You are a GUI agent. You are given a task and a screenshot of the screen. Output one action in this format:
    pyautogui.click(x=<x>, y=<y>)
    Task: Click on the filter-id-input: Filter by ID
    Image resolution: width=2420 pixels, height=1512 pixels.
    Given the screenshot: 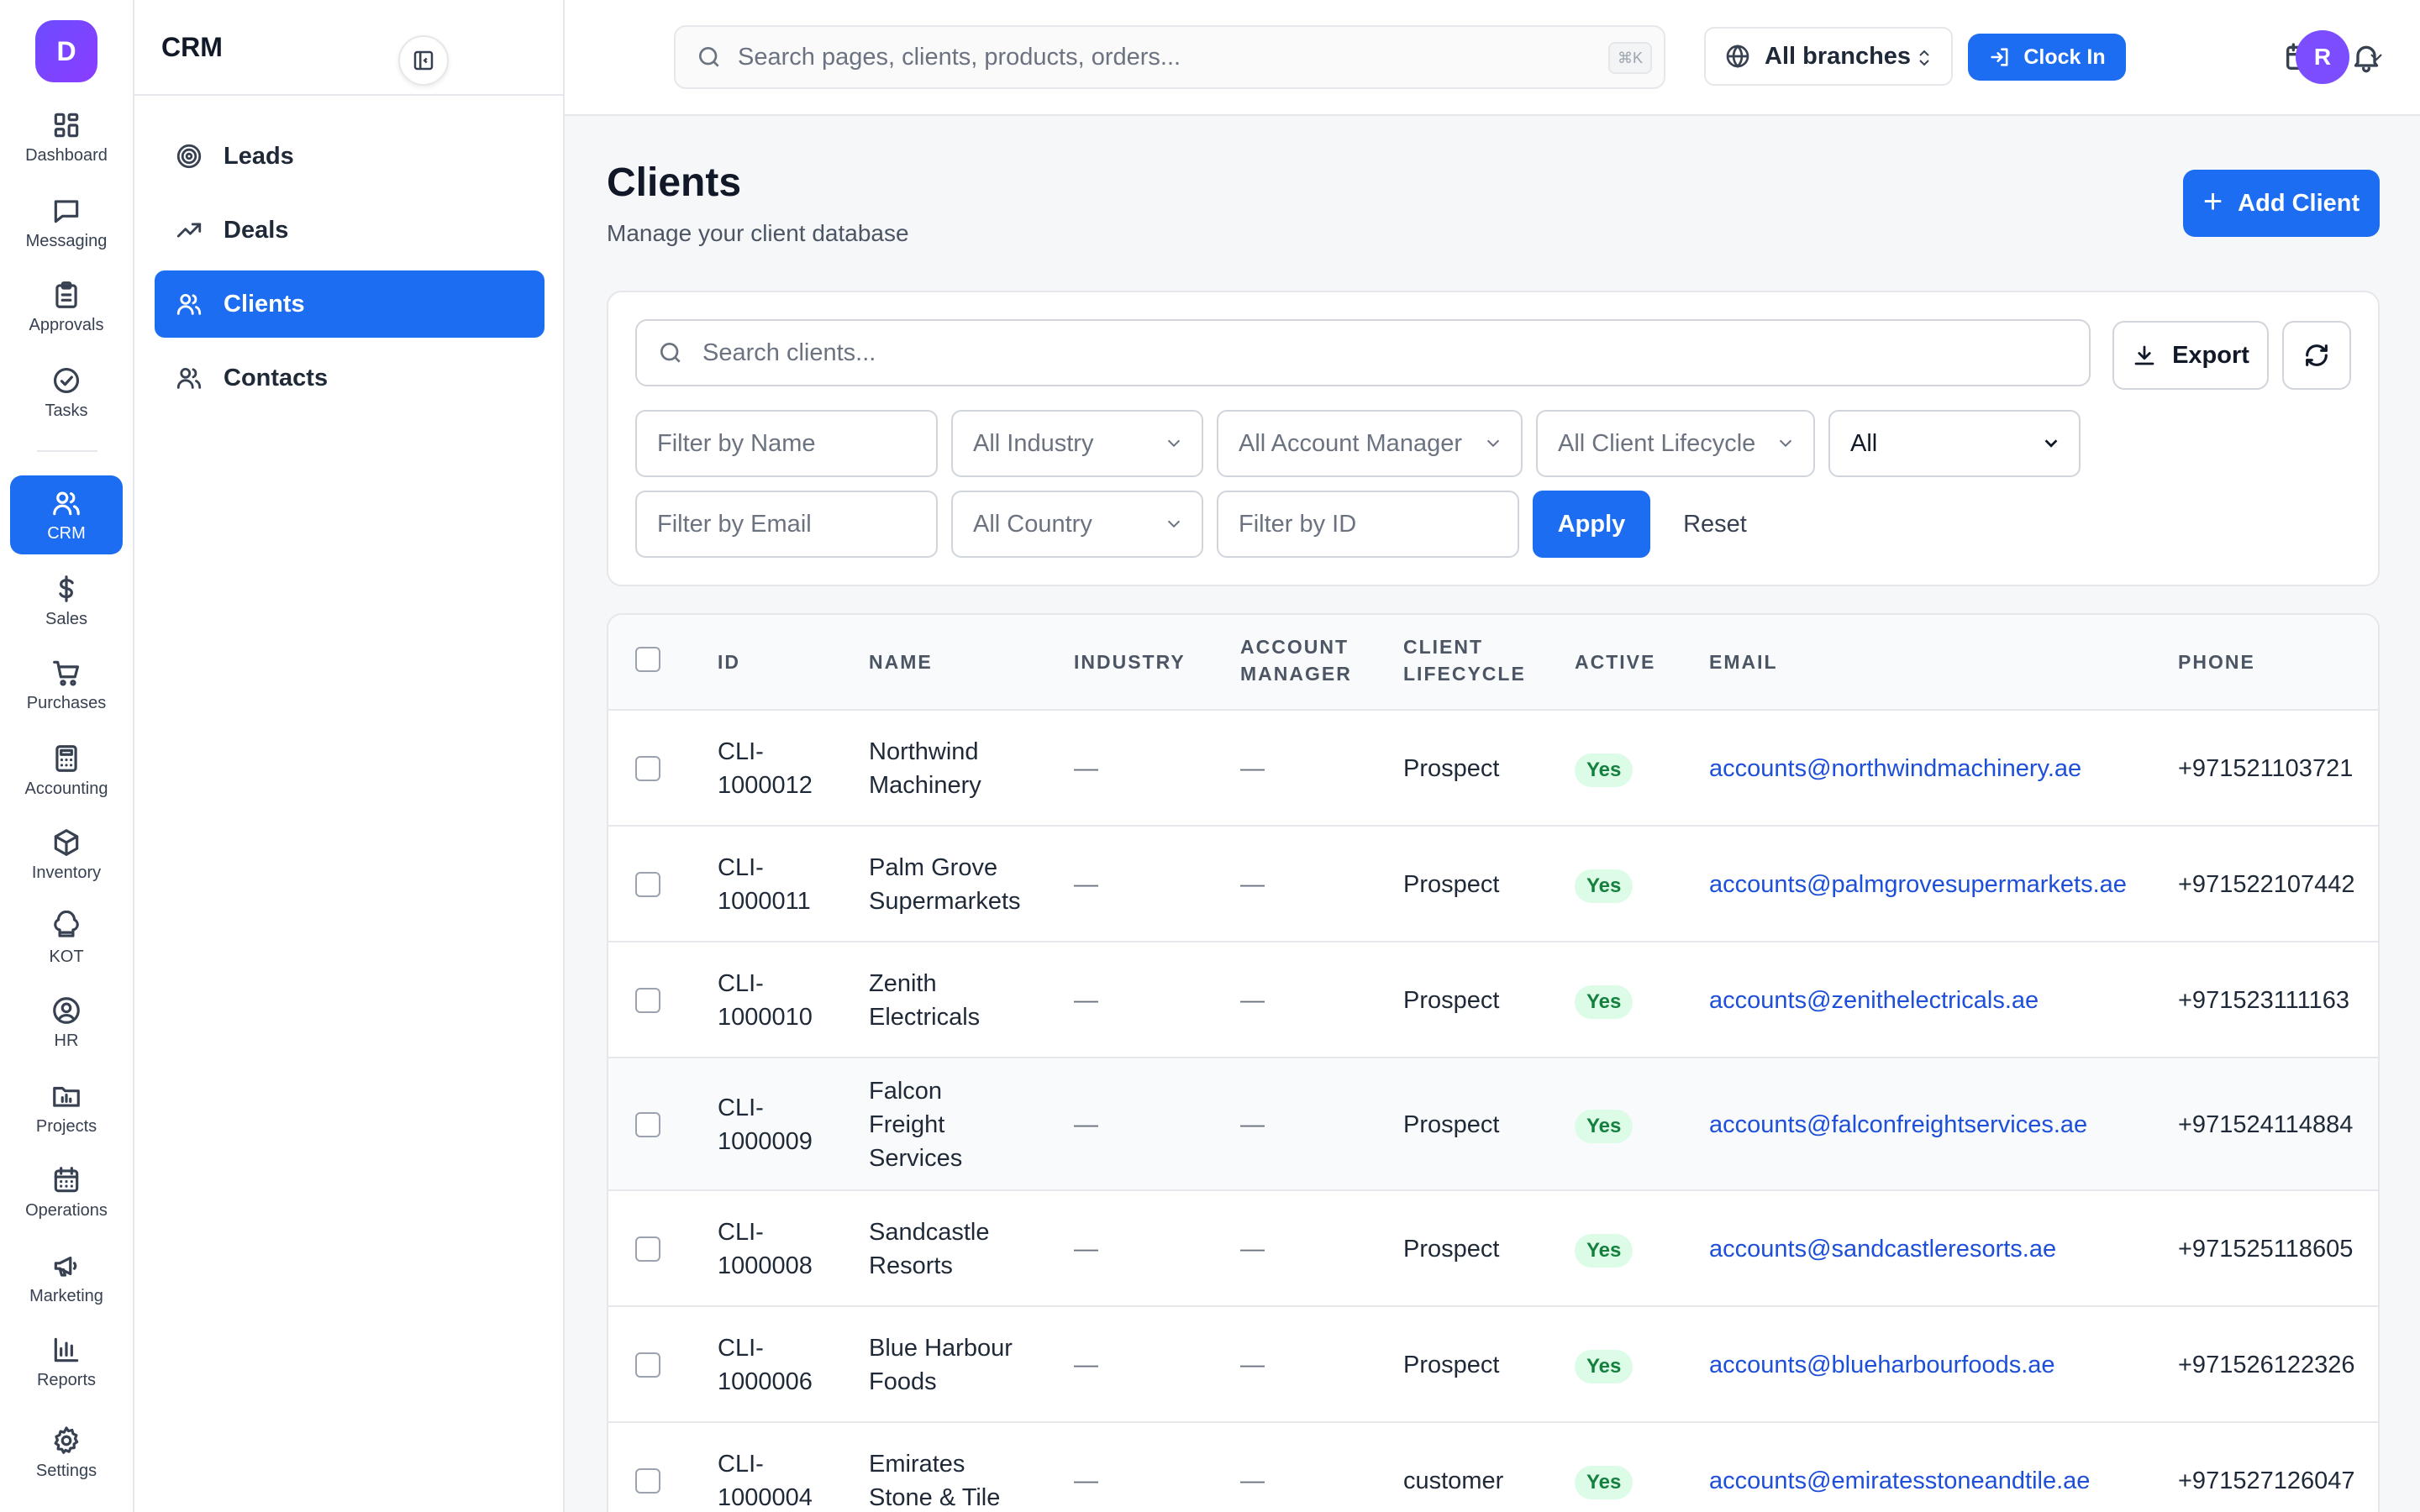 What is the action you would take?
    pyautogui.click(x=1368, y=524)
    